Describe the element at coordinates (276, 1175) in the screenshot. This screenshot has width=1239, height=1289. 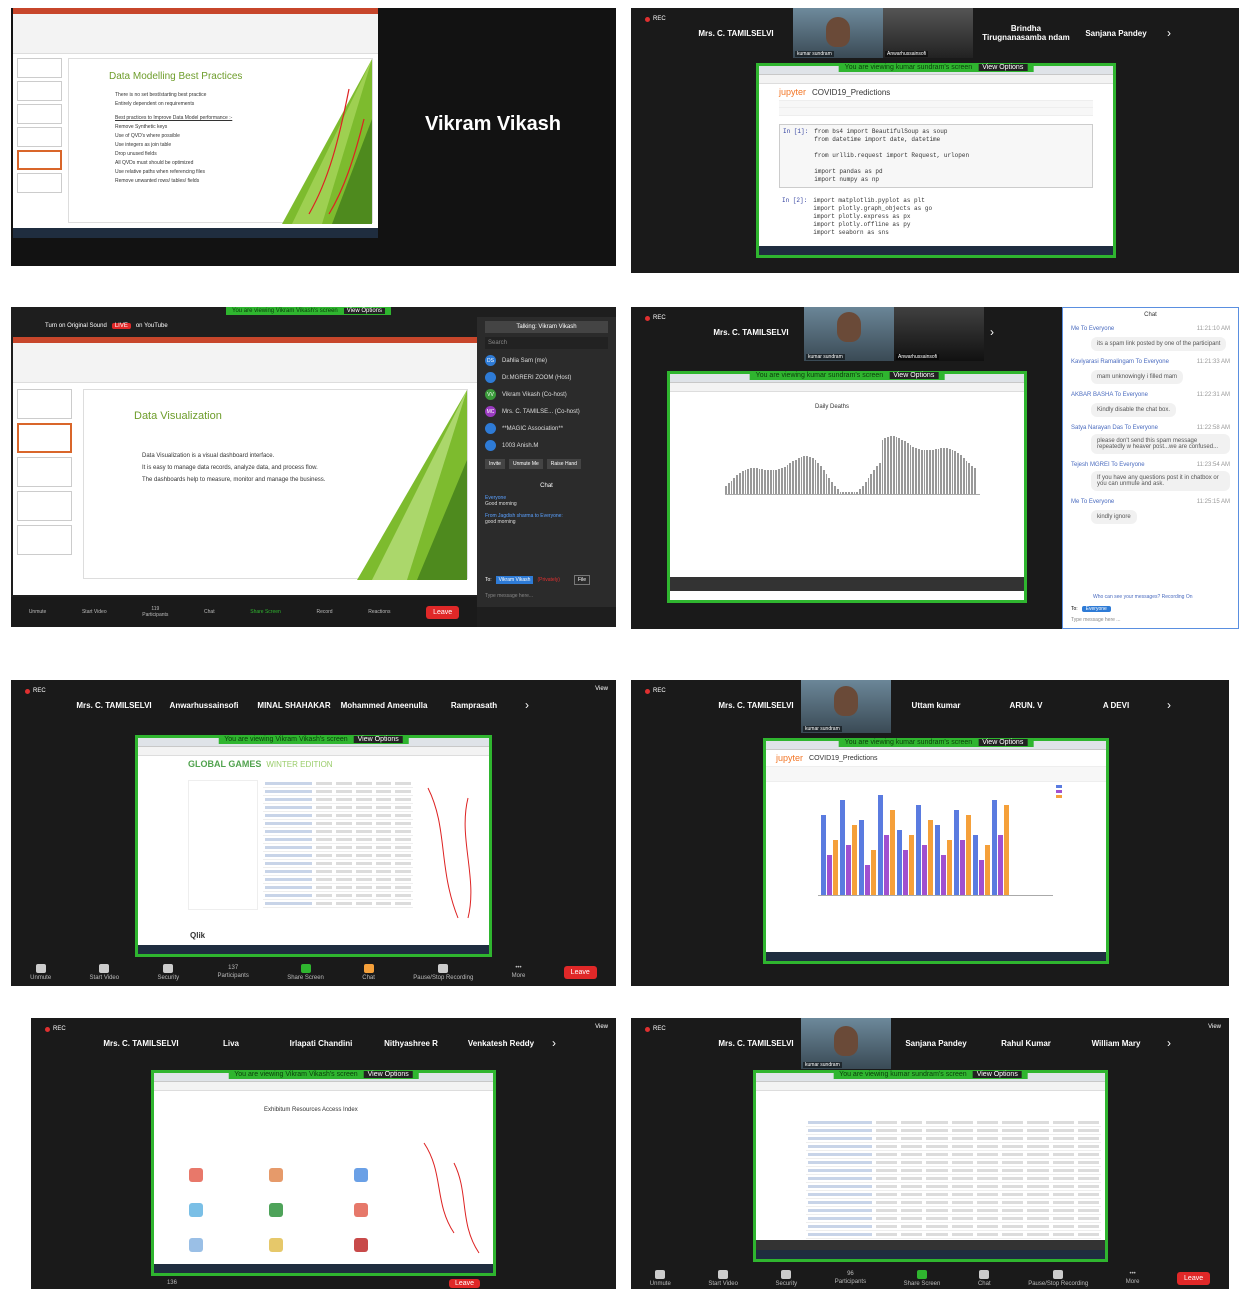
I see `medicine-icon` at that location.